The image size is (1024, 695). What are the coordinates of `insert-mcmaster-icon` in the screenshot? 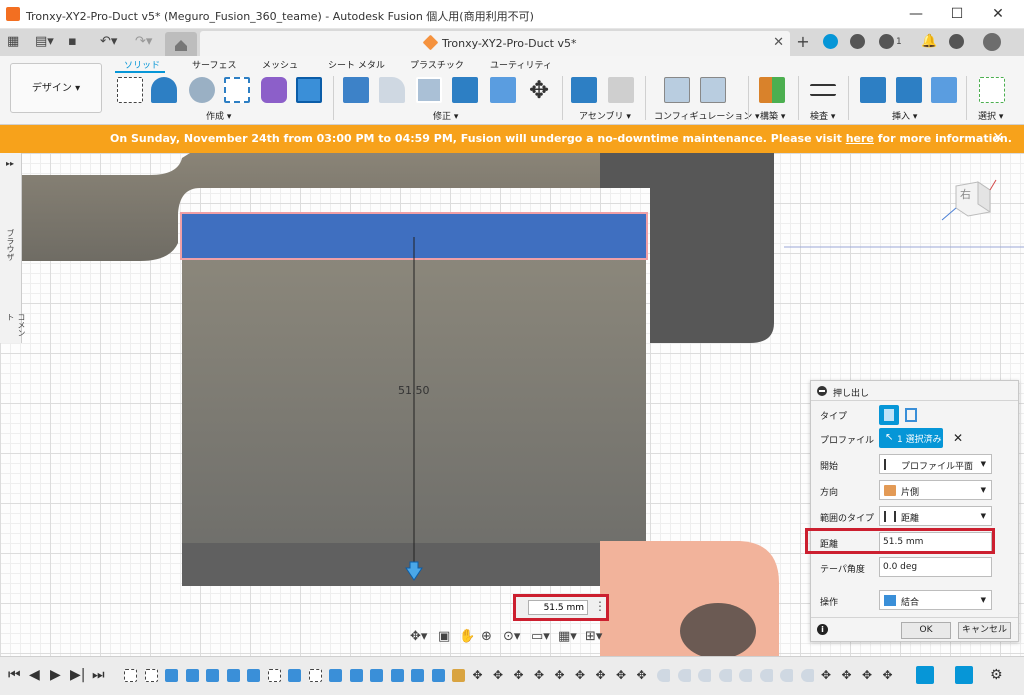 It's located at (909, 90).